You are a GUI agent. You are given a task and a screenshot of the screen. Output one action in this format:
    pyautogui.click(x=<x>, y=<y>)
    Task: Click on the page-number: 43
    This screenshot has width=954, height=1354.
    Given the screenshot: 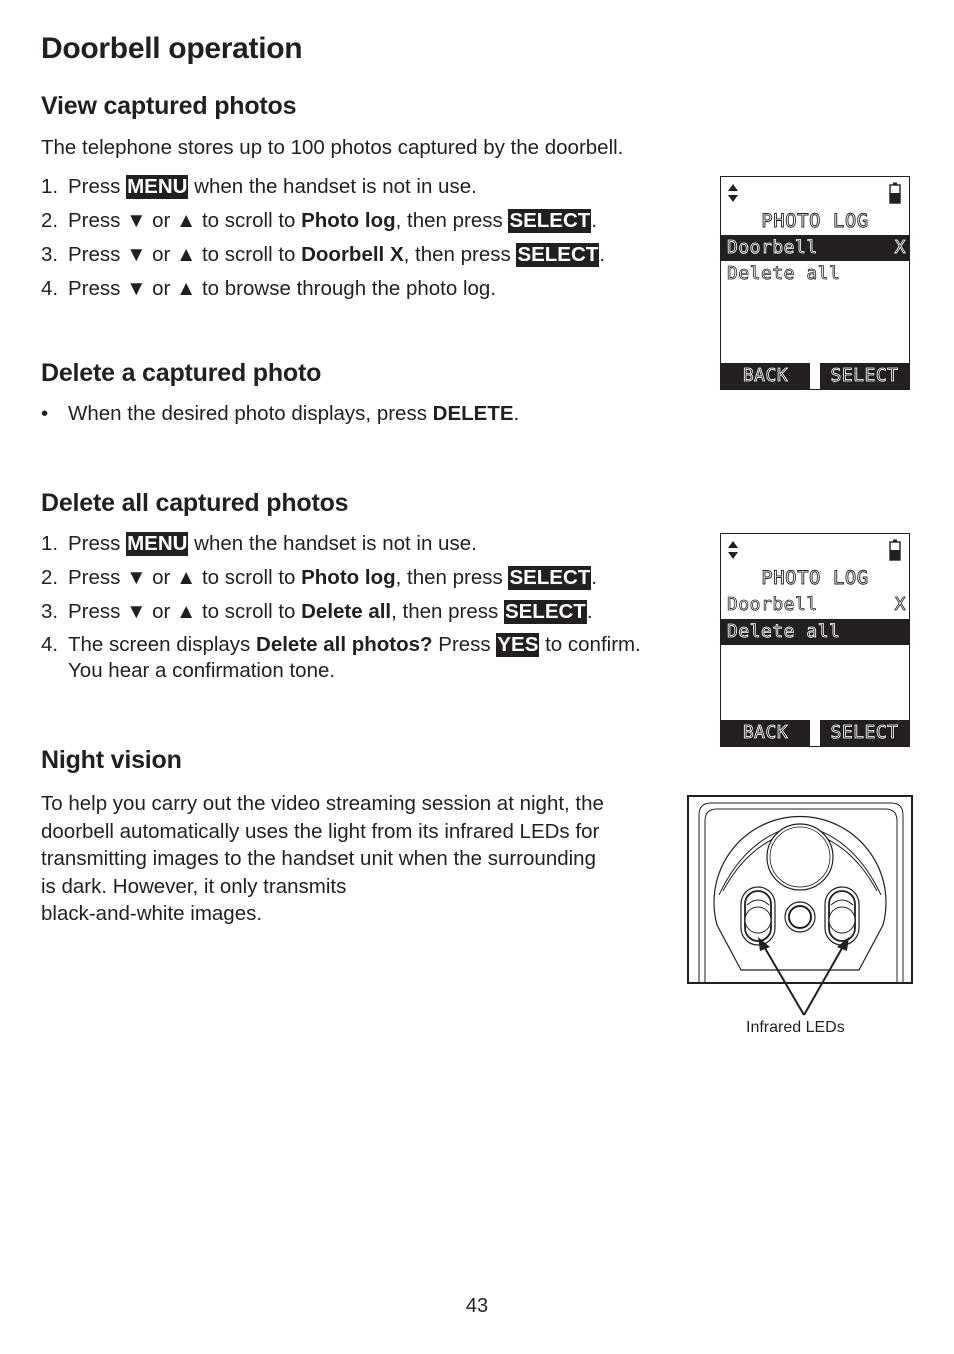 What is the action you would take?
    pyautogui.click(x=477, y=1306)
    